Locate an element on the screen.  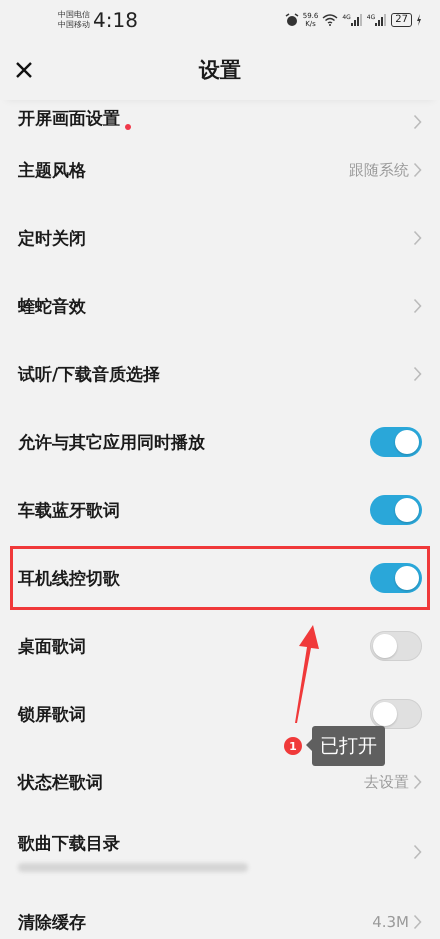
setting-label: 允许与其它应用同时播放 is located at coordinates (111, 442).